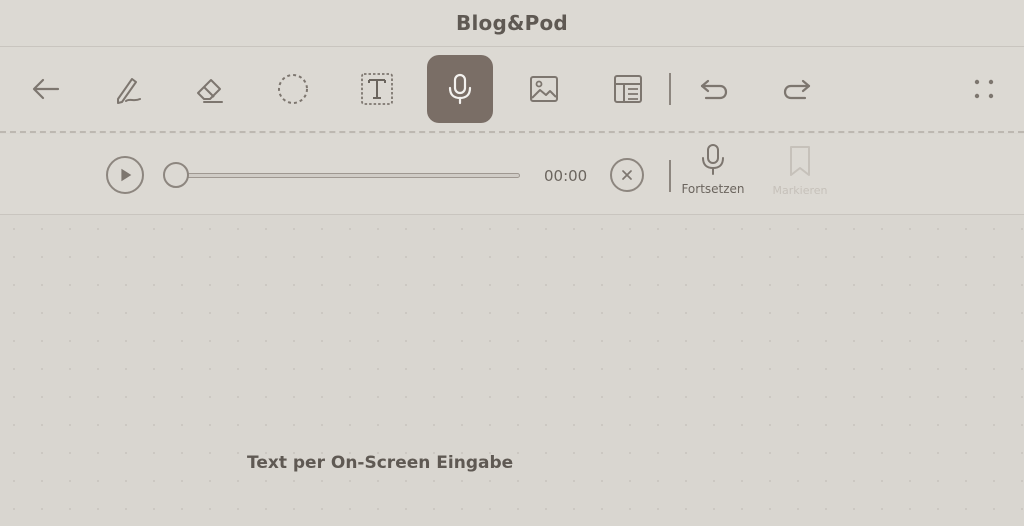 This screenshot has height=526, width=1024. I want to click on undo-icon, so click(714, 89).